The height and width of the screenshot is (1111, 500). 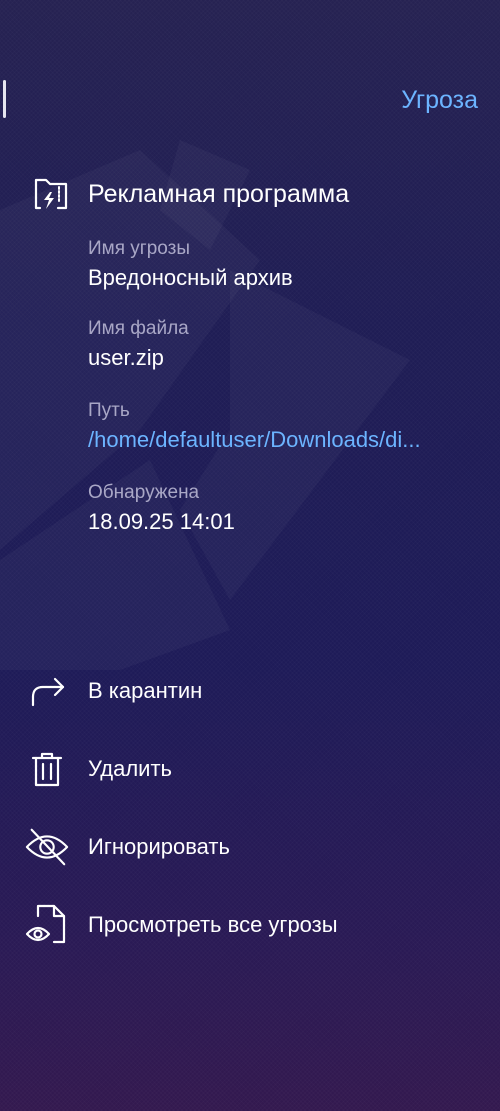 What do you see at coordinates (161, 521) in the screenshot?
I see `detected-value: 18.09.25 14:01` at bounding box center [161, 521].